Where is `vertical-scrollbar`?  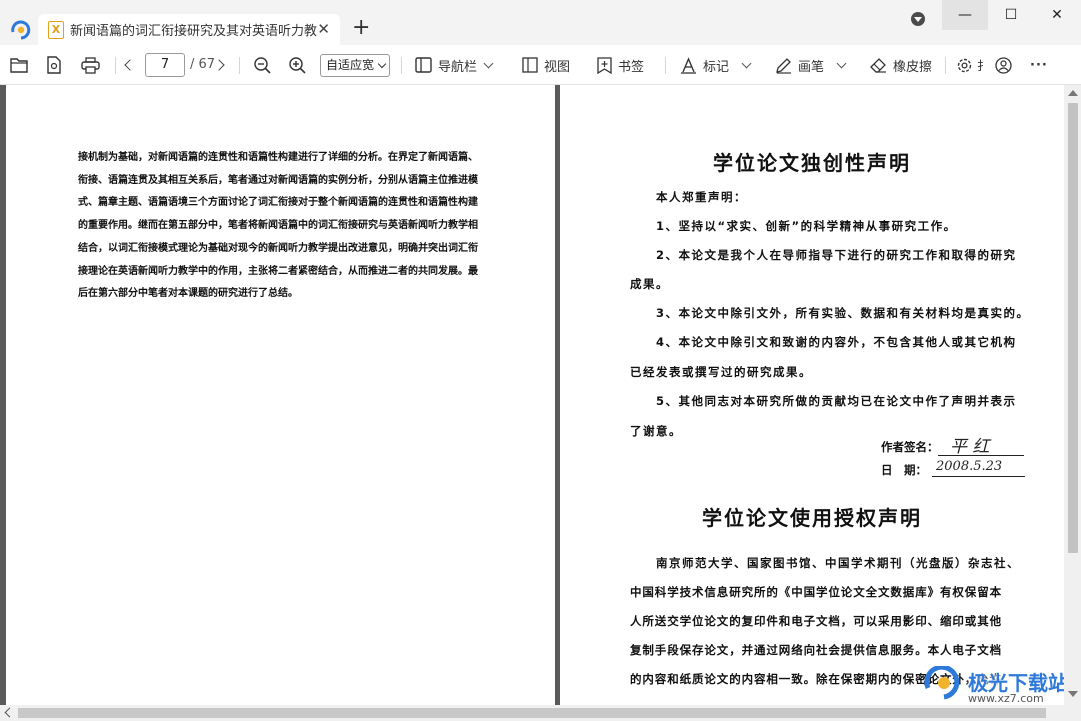
vertical-scrollbar is located at coordinates (1072, 395).